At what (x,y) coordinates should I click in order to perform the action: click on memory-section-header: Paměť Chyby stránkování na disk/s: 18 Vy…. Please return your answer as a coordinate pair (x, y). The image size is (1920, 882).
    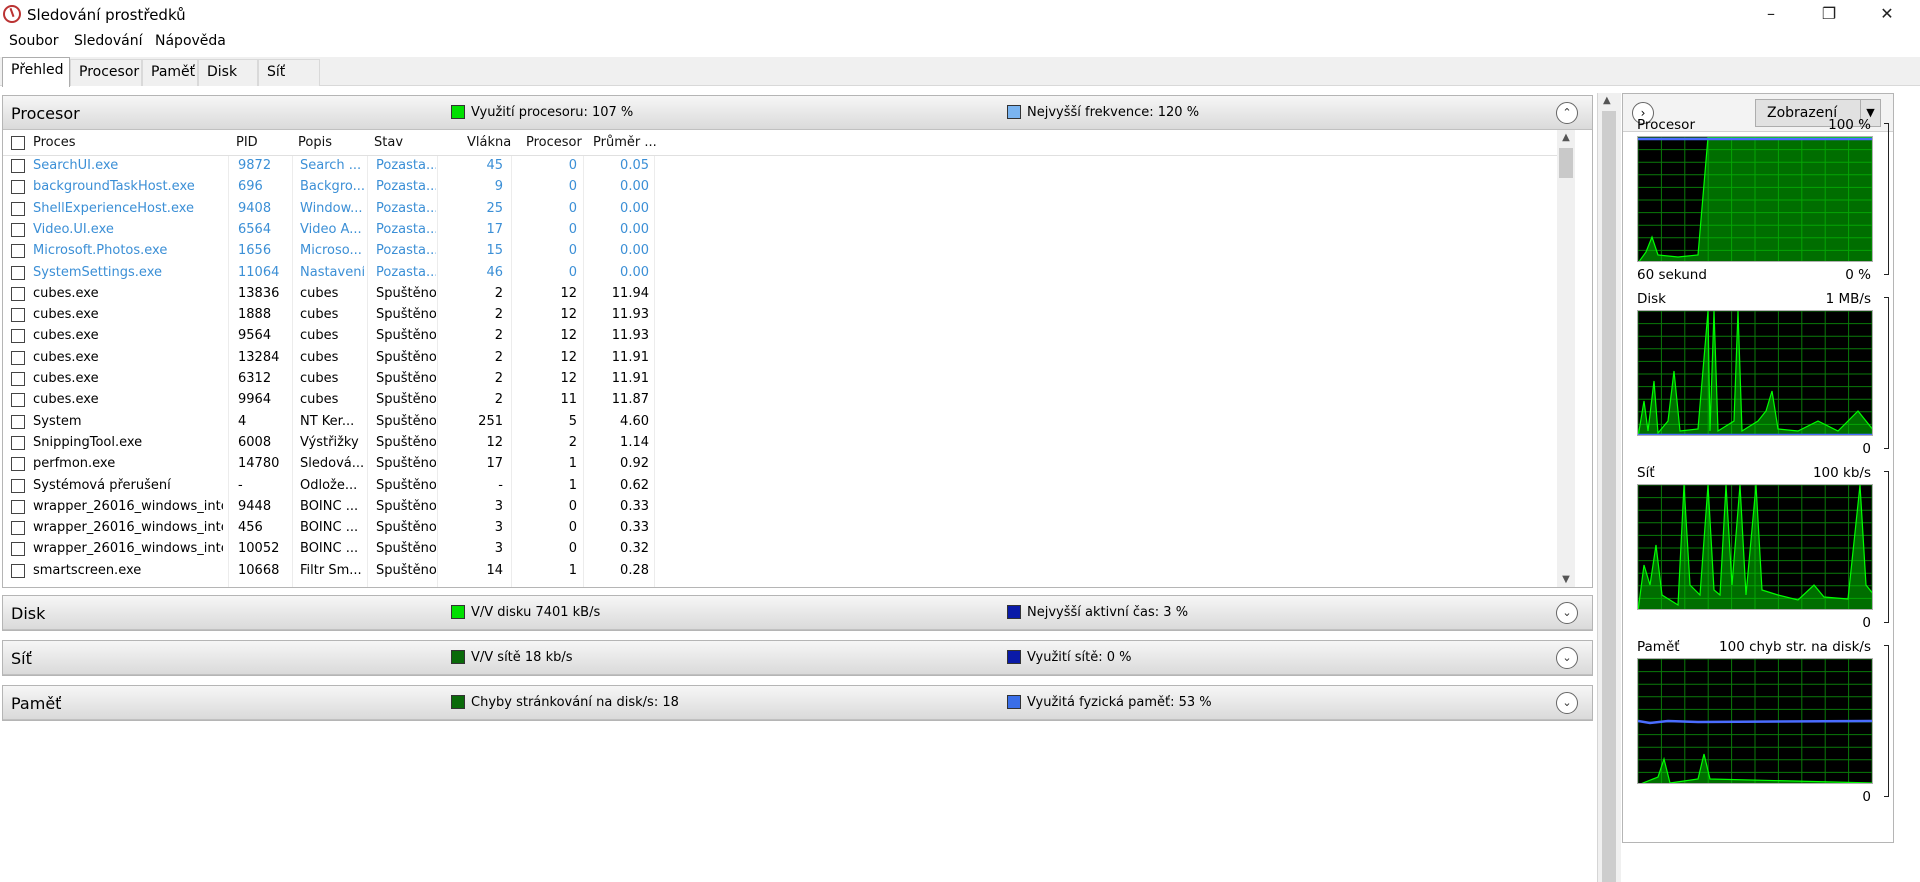
    Looking at the image, I should click on (797, 703).